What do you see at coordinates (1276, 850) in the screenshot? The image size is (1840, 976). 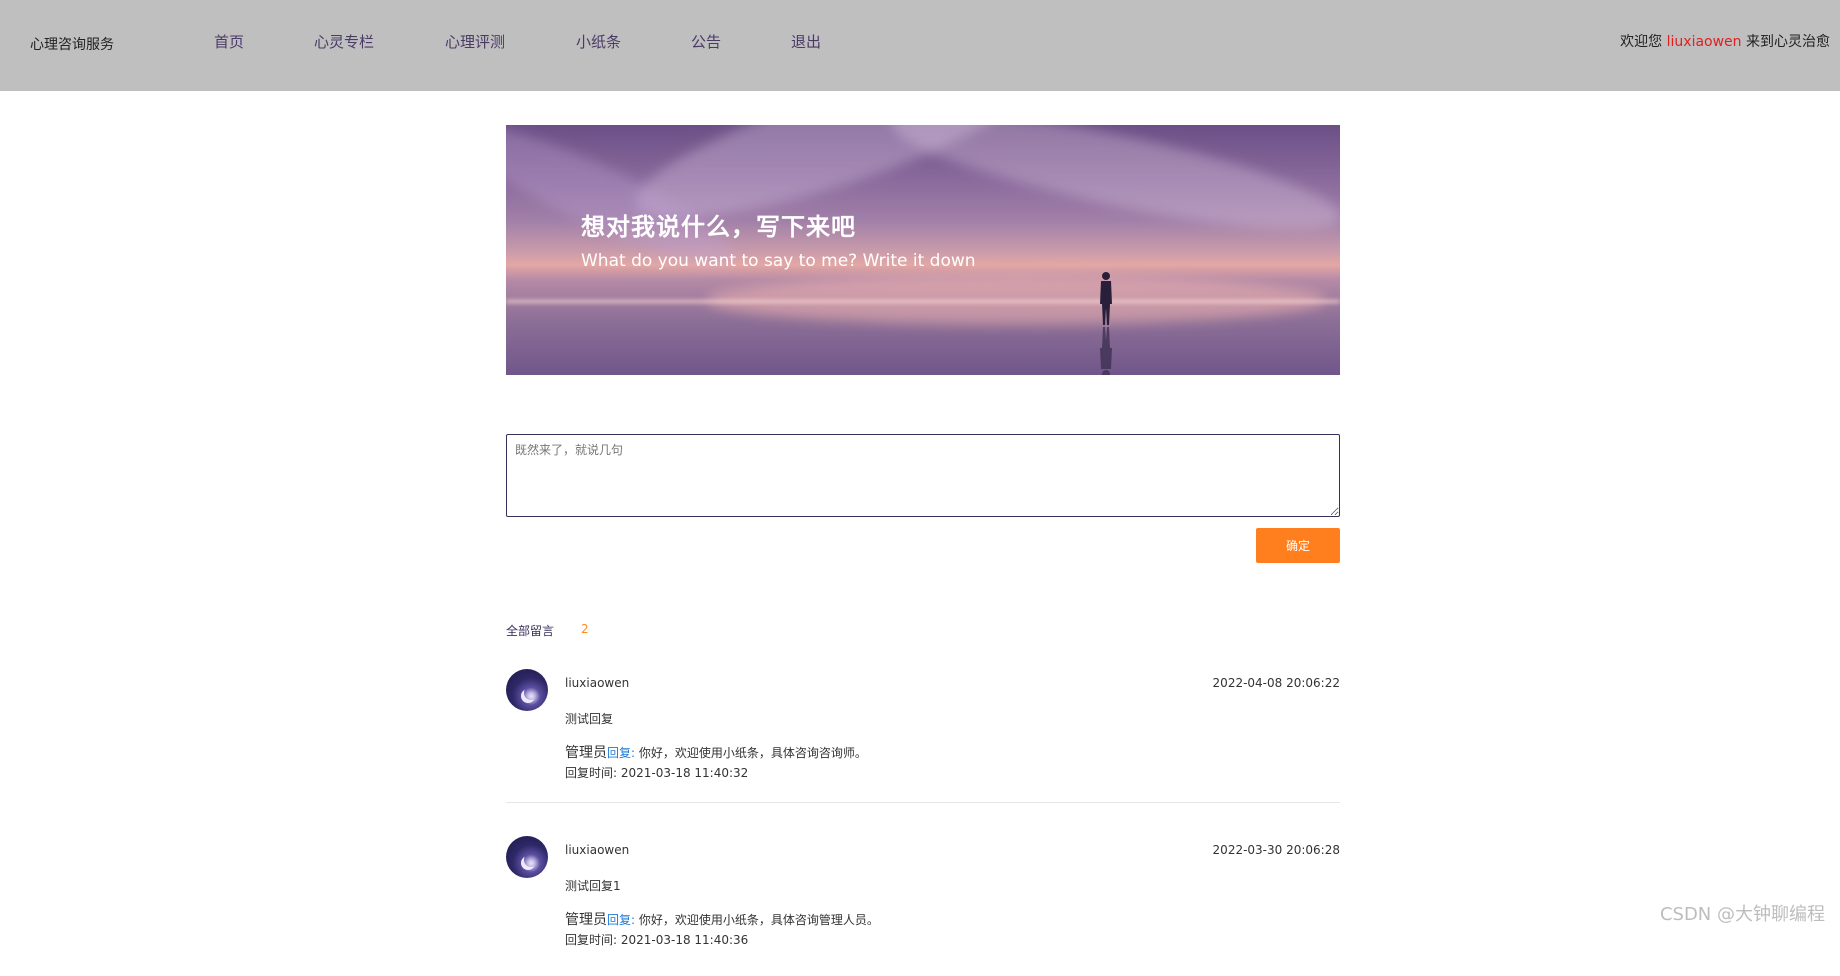 I see `comment-time: 2022-03-30 20:06:28` at bounding box center [1276, 850].